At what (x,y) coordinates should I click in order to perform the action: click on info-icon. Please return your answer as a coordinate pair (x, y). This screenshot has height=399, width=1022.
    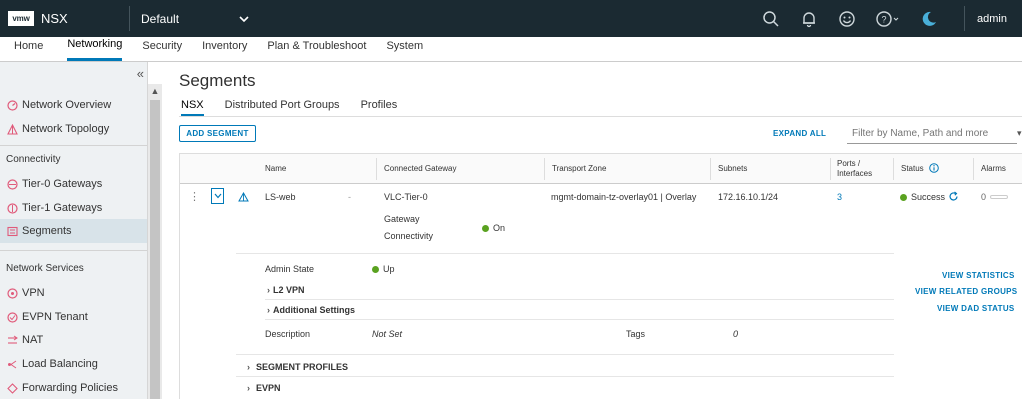
    Looking at the image, I should click on (933, 169).